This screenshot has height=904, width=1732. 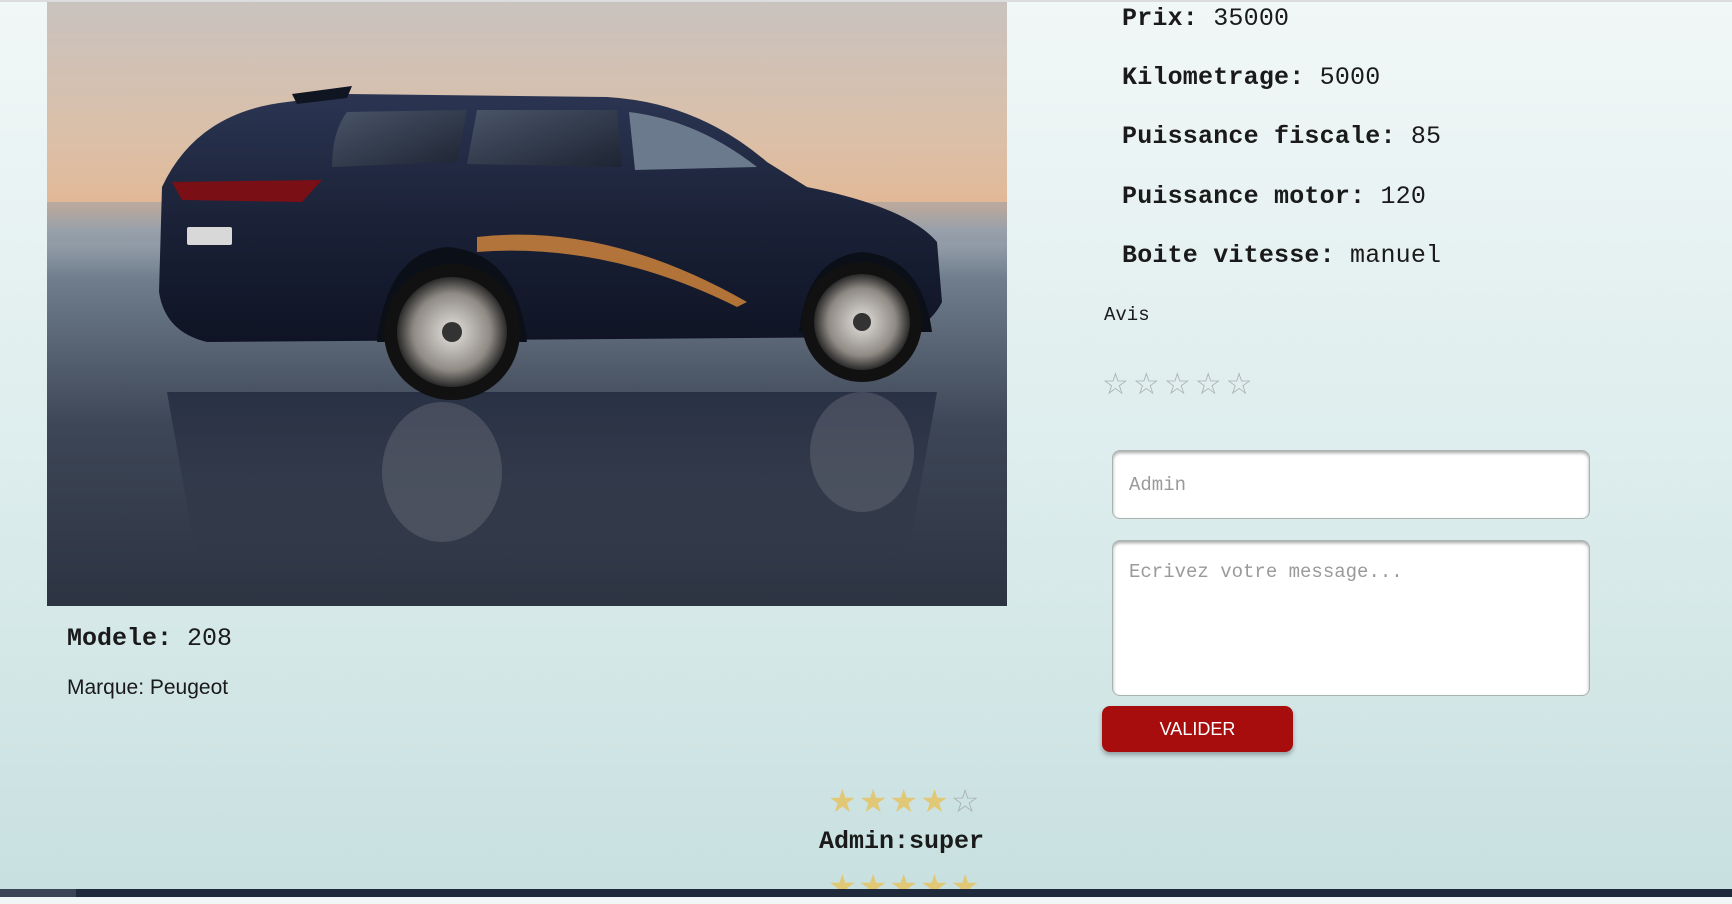 I want to click on spec-label: Puissance motor:, so click(x=1244, y=196).